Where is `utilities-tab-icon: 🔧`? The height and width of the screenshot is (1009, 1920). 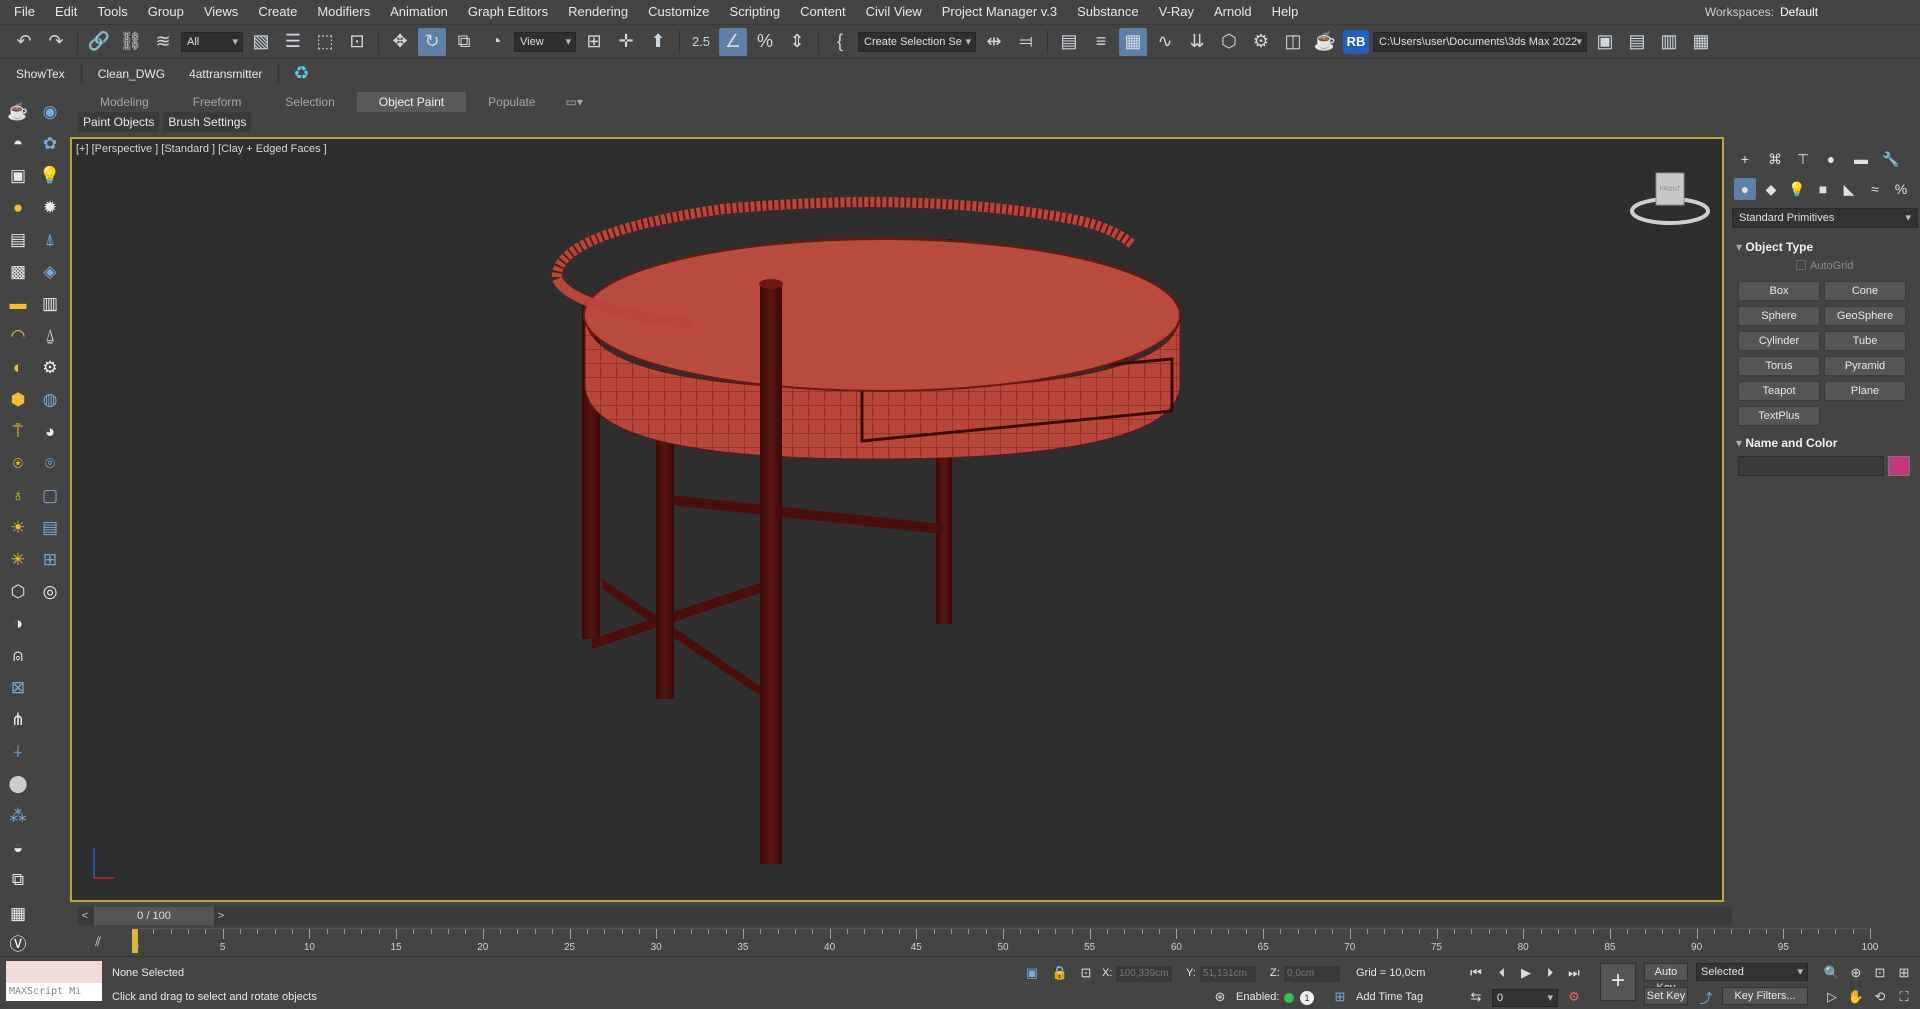
utilities-tab-icon: 🔧 is located at coordinates (1891, 159).